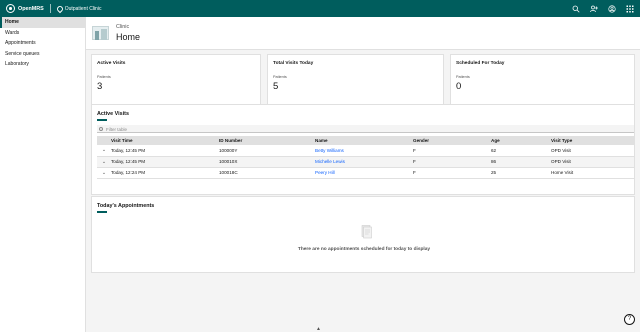 This screenshot has height=332, width=640. What do you see at coordinates (83, 8) in the screenshot?
I see `location-name: Outpatient Clinic` at bounding box center [83, 8].